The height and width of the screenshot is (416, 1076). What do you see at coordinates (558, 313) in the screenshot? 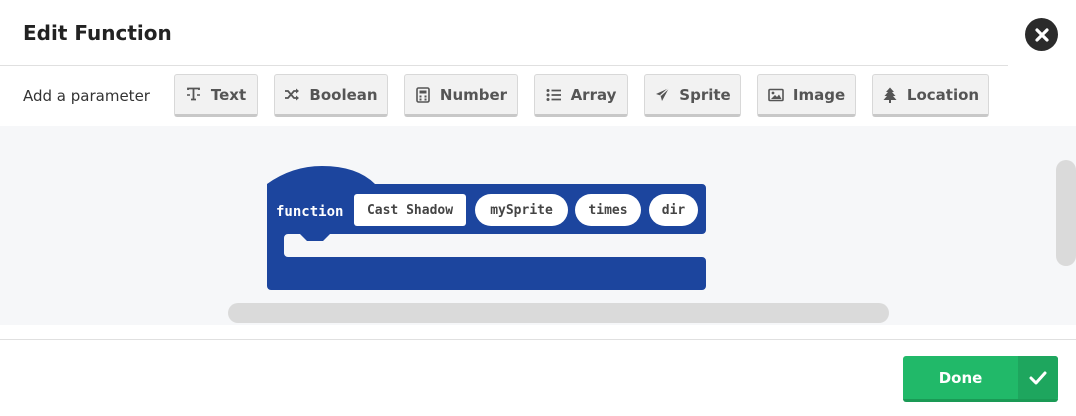
I see `horizontal-scrollbar` at bounding box center [558, 313].